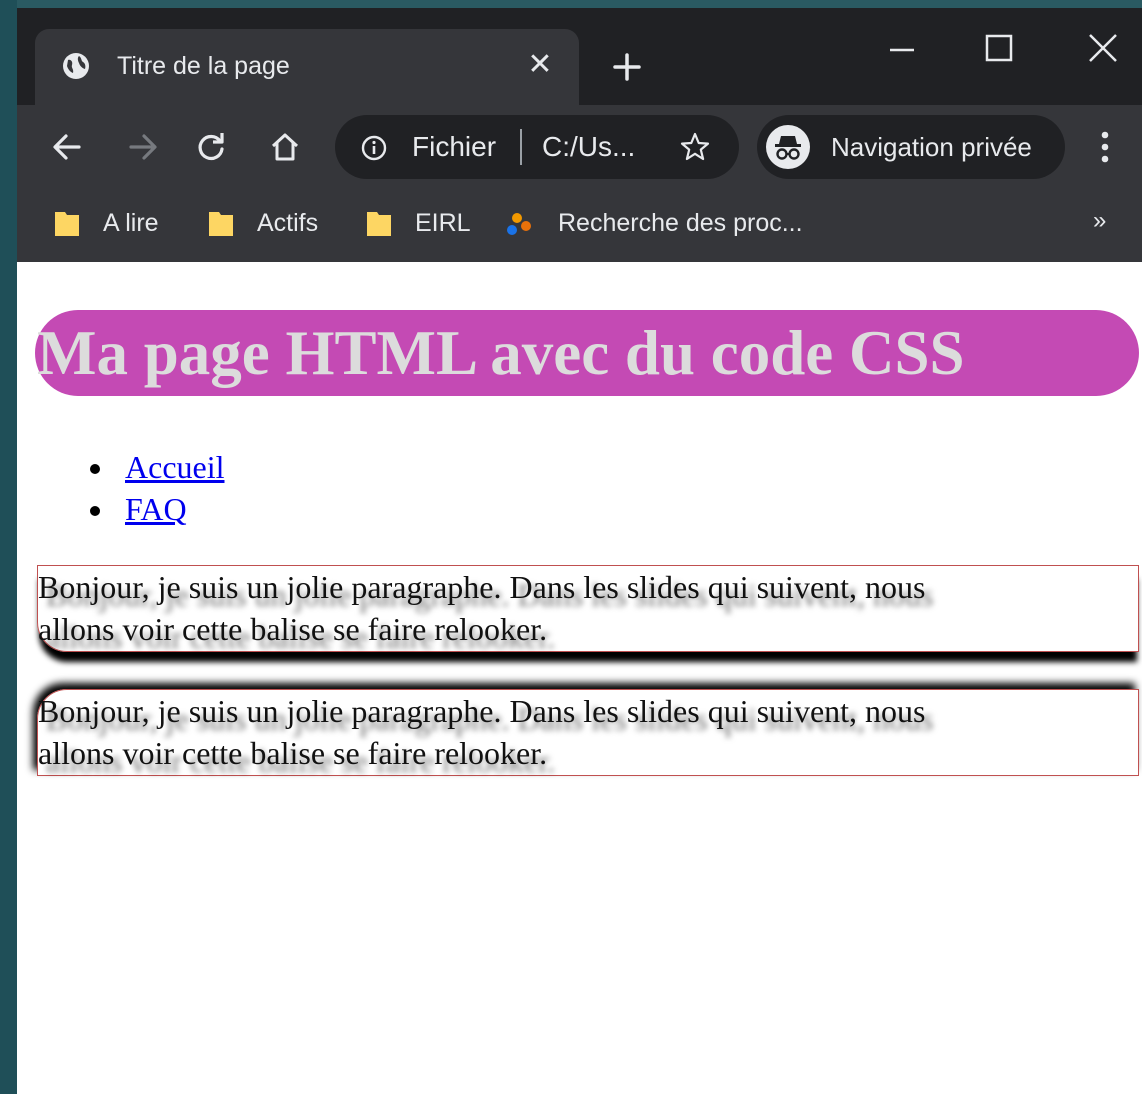 The height and width of the screenshot is (1094, 1142). I want to click on bookmarks-overflow-chevron-icon: », so click(1099, 221).